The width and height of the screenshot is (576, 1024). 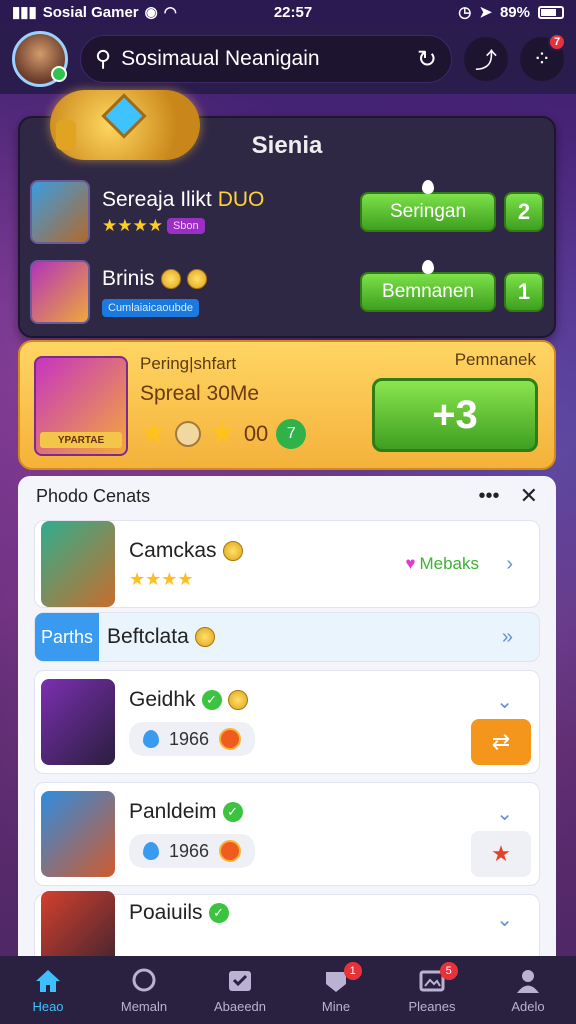 I want to click on item-name: Camckas, so click(x=173, y=550).